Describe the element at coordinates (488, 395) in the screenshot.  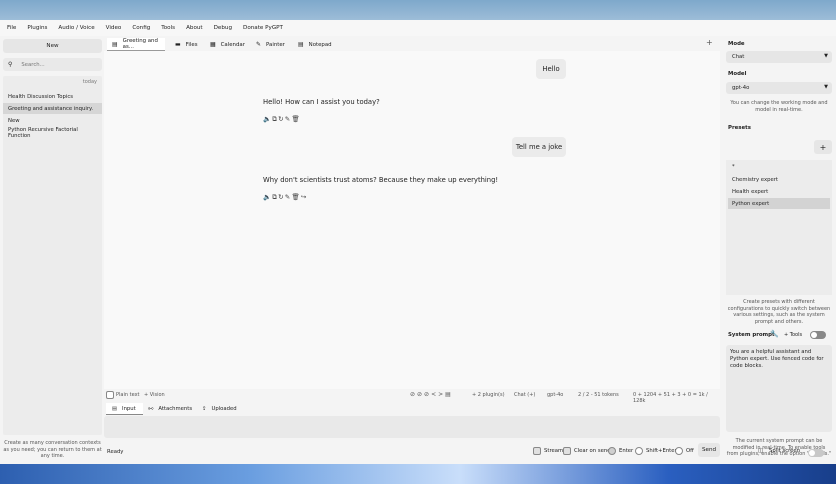
I see `plugins-count: + 2 plugin(s)` at that location.